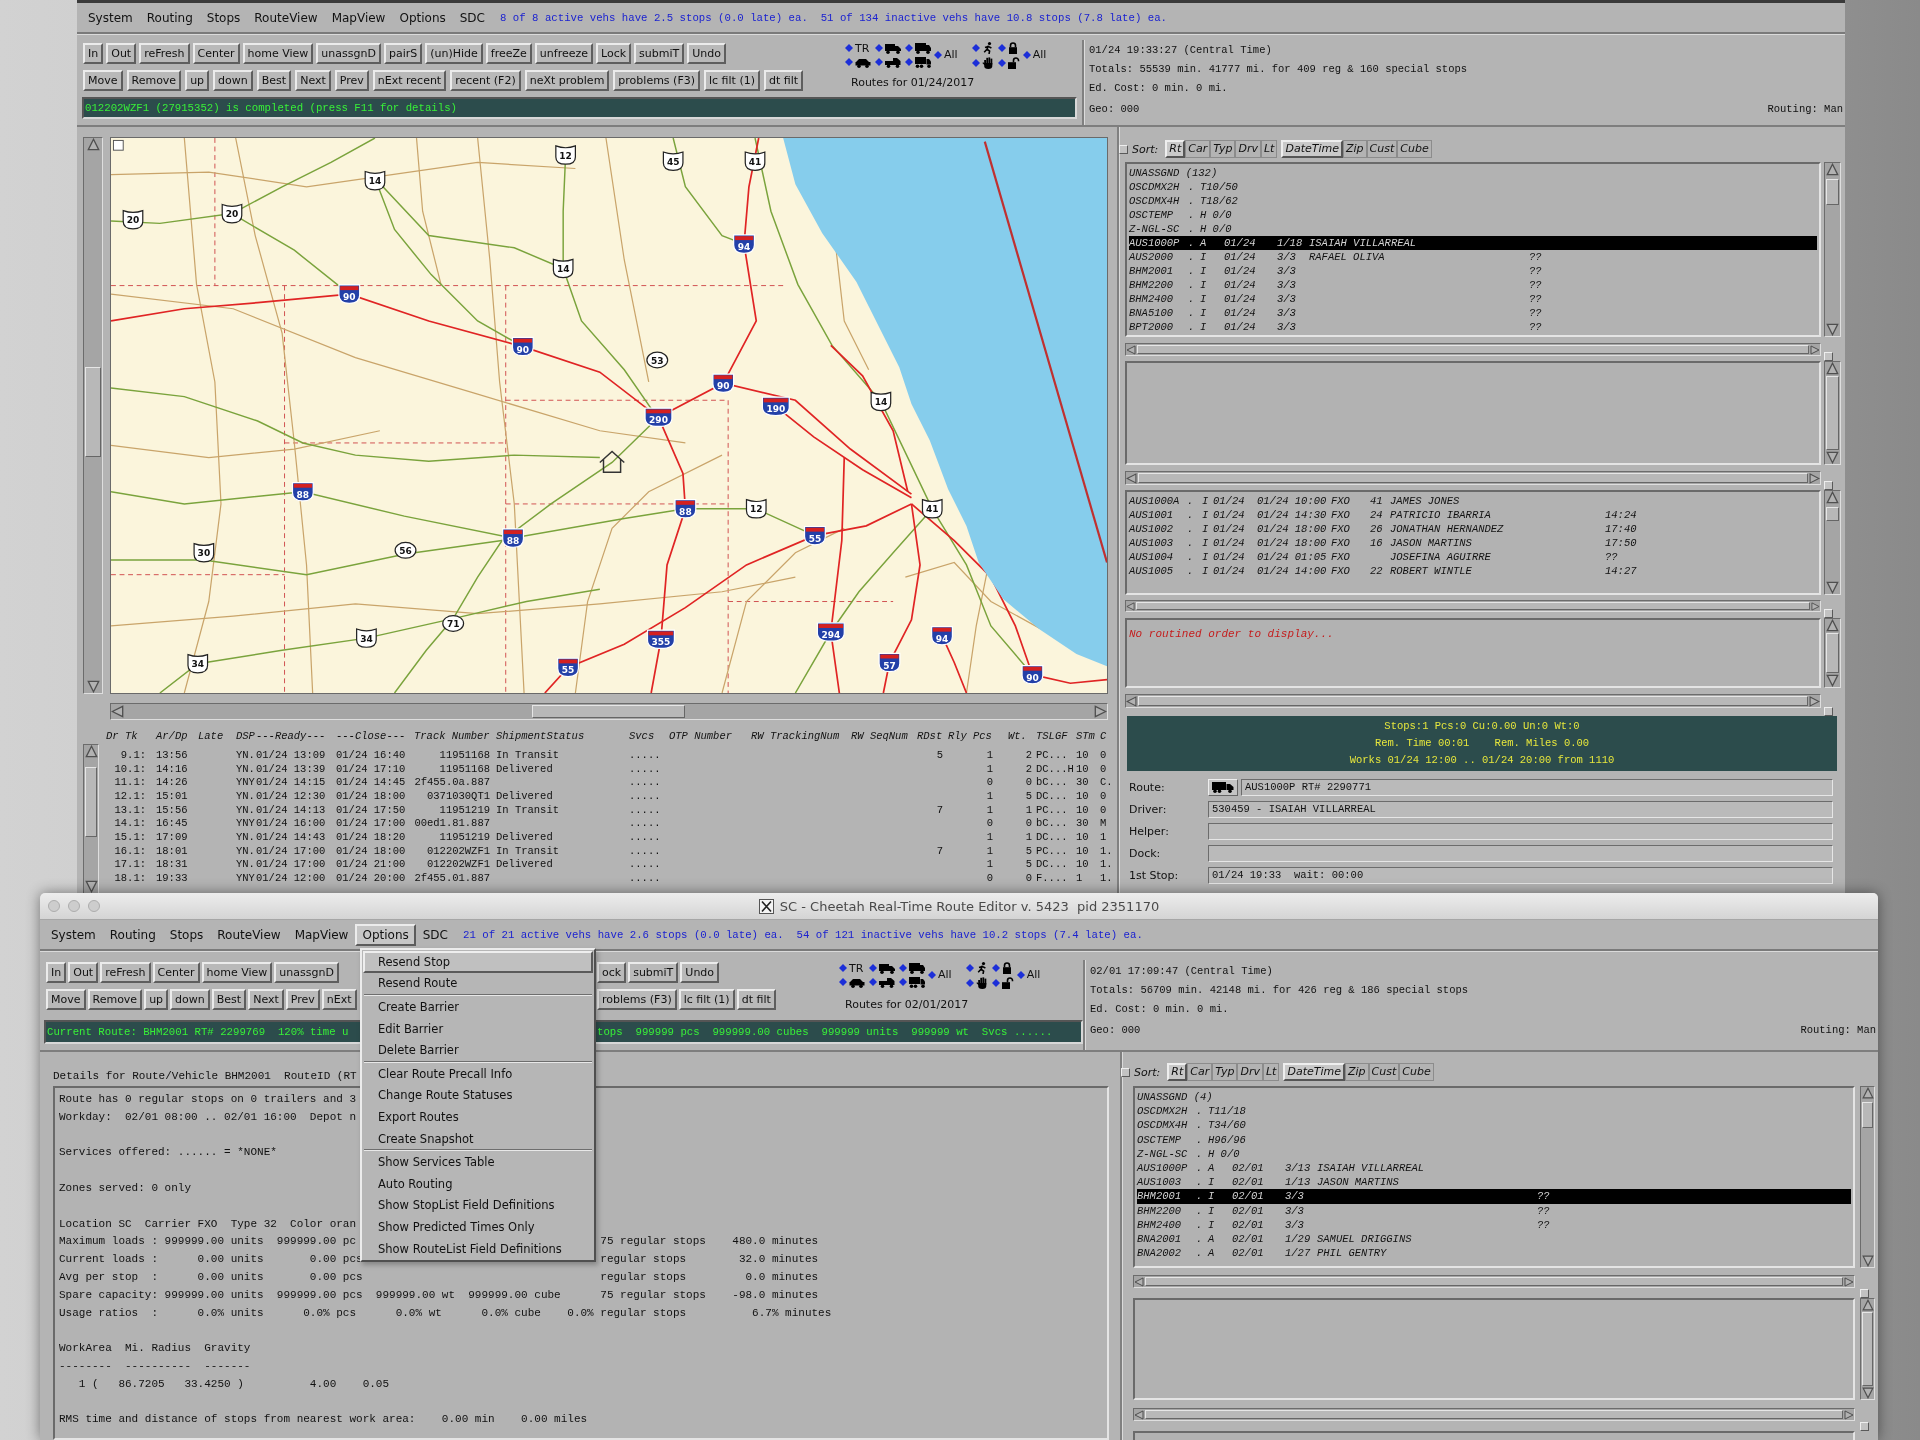  Describe the element at coordinates (1473, 515) in the screenshot. I see `order-row: AUS1001 . I 01/24 01/24 14:30 FXO 24 PATRICIO IBARRIA 14:24` at that location.